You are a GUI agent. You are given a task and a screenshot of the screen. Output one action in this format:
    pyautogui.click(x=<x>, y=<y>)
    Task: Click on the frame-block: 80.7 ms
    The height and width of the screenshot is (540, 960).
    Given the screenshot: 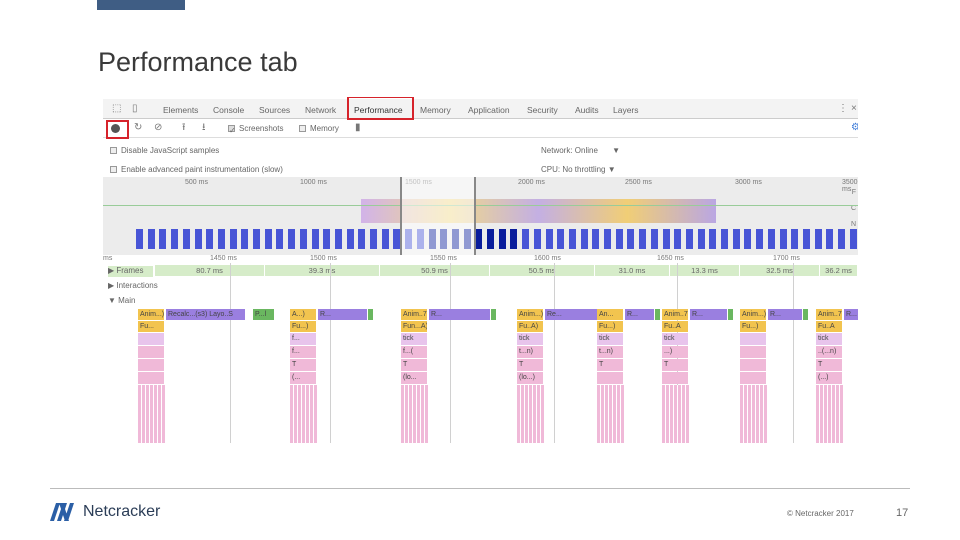 What is the action you would take?
    pyautogui.click(x=210, y=270)
    